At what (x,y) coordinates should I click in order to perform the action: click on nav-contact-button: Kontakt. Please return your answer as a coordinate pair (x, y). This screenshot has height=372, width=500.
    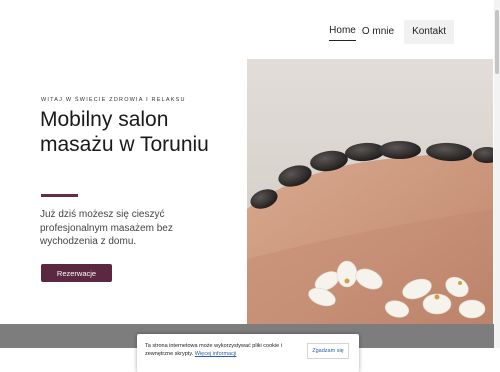
    Looking at the image, I should click on (429, 32).